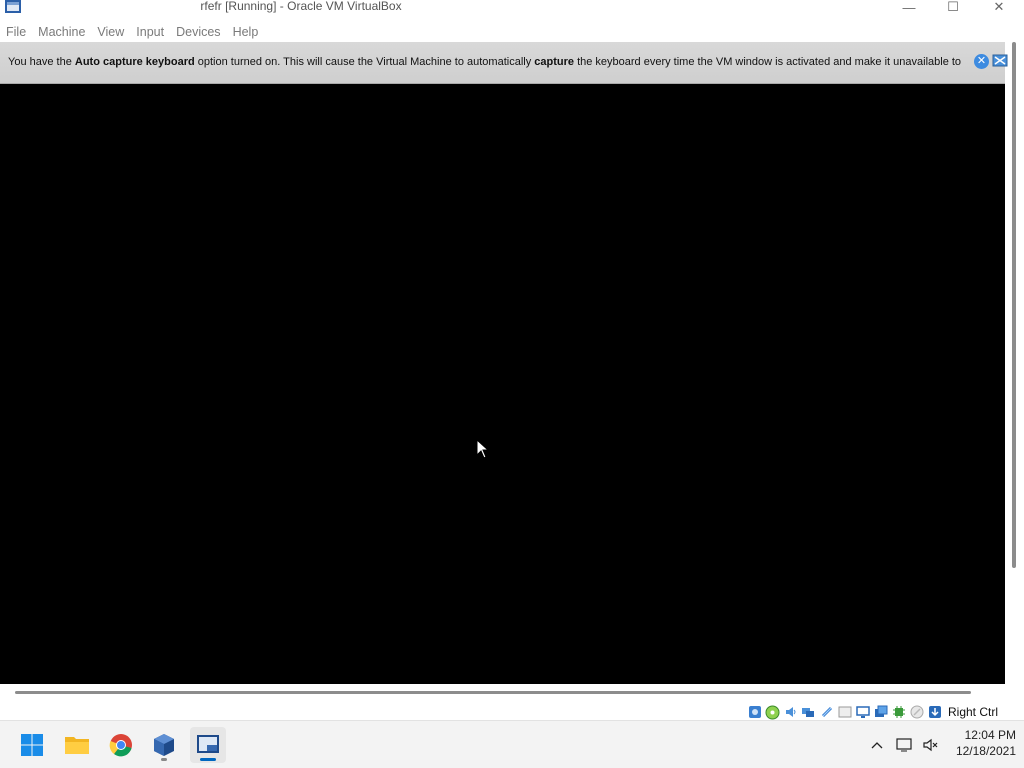 The image size is (1024, 768). Describe the element at coordinates (1000, 61) in the screenshot. I see `do-not-show-again-icon` at that location.